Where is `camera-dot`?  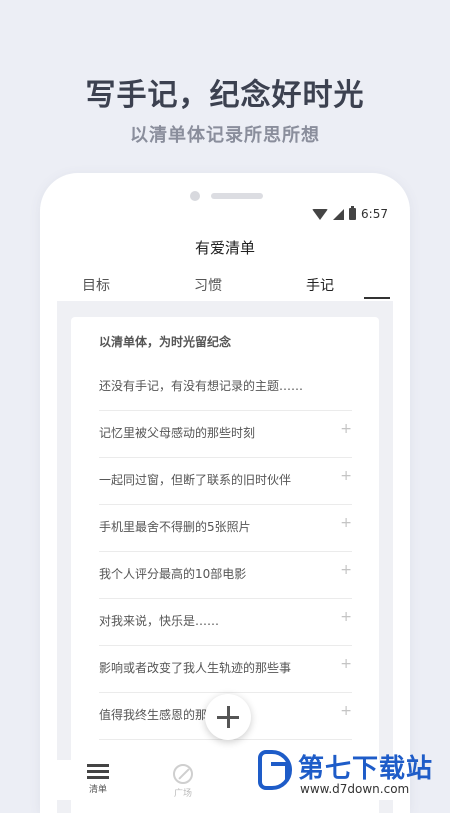 camera-dot is located at coordinates (195, 196).